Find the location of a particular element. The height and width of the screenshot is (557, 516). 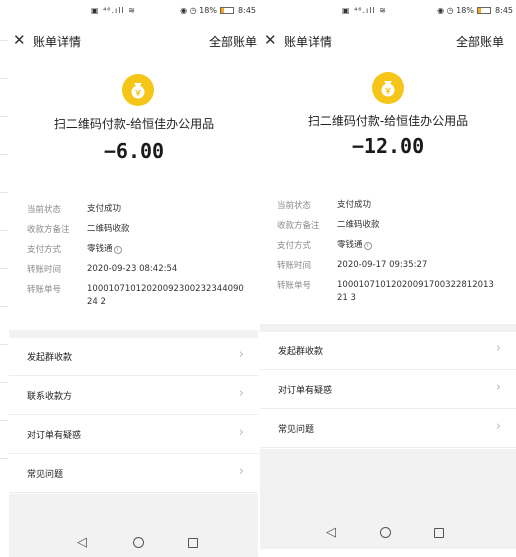

payment-amount: −6.00 is located at coordinates (134, 151).